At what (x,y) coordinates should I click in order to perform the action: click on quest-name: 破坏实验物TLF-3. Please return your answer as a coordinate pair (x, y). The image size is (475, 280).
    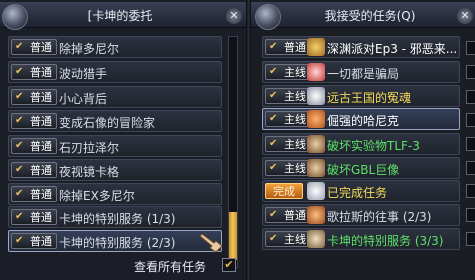
    Looking at the image, I should click on (373, 146).